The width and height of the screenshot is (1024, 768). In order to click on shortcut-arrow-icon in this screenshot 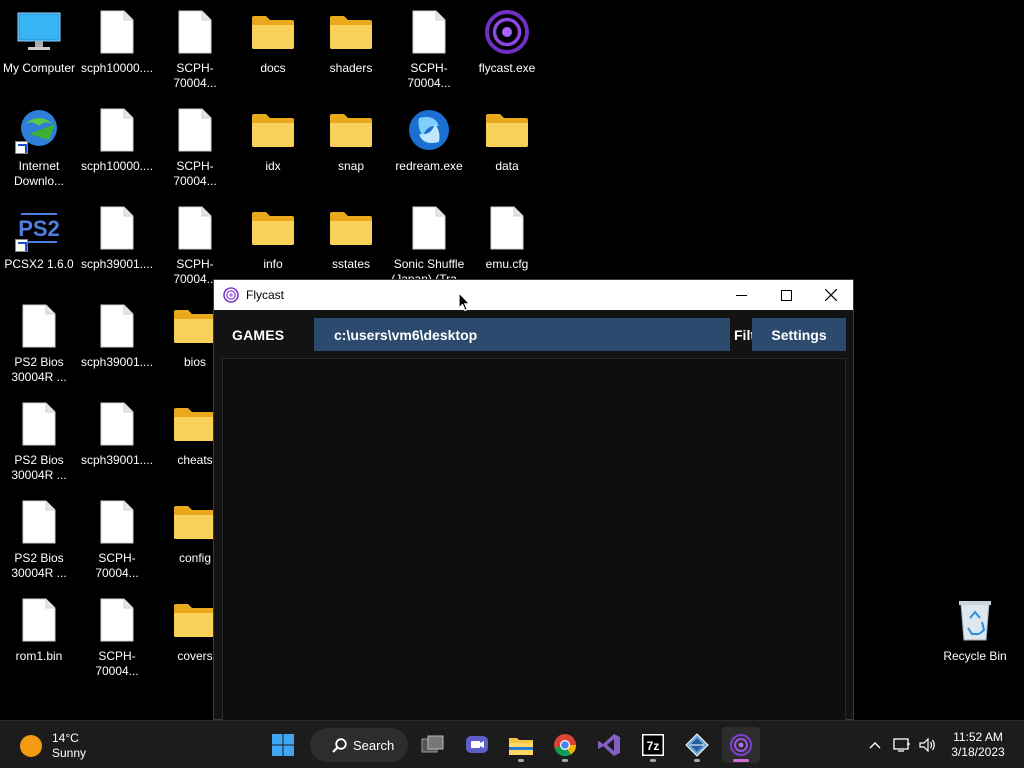, I will do `click(21, 147)`.